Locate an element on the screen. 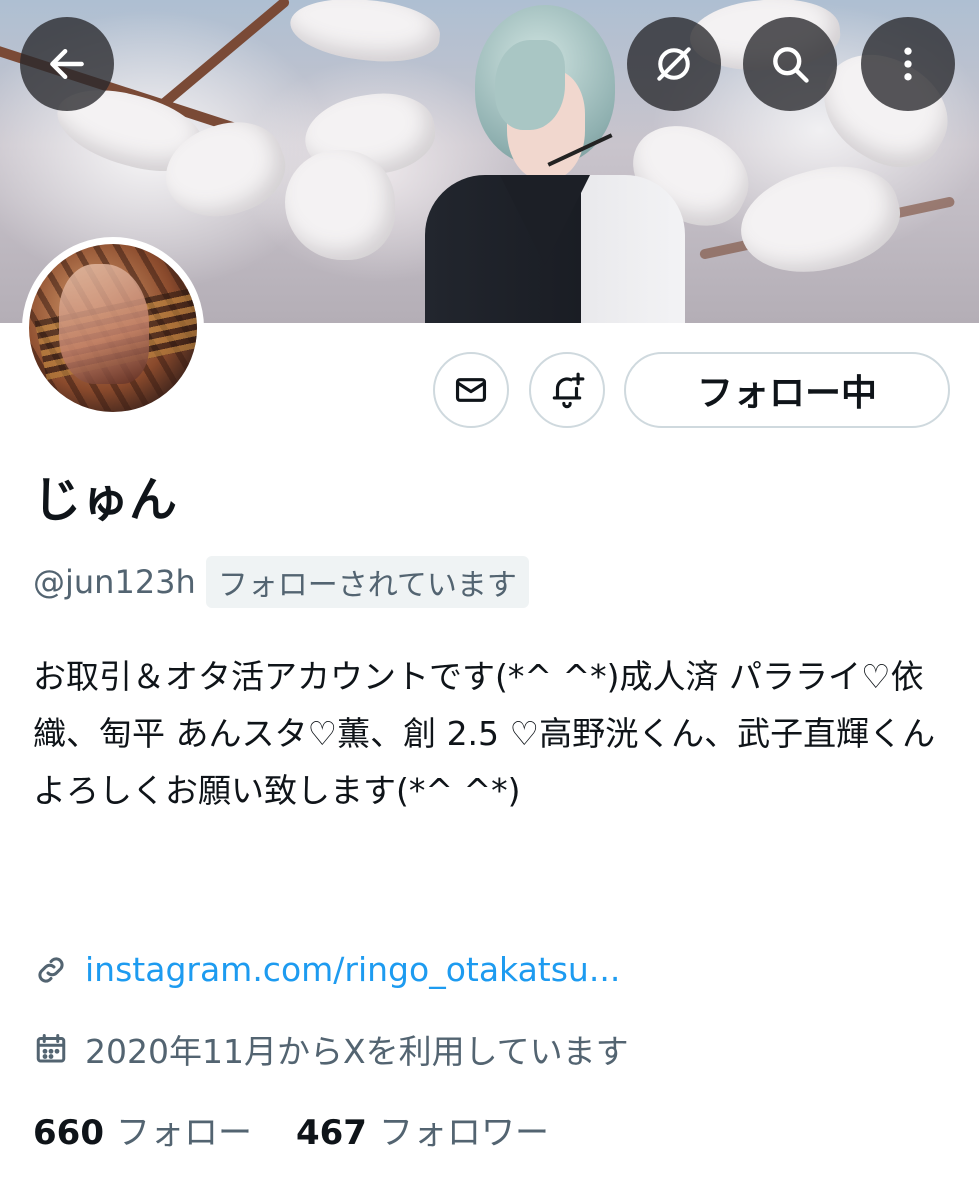 Image resolution: width=979 pixels, height=1200 pixels. grok-button is located at coordinates (674, 64).